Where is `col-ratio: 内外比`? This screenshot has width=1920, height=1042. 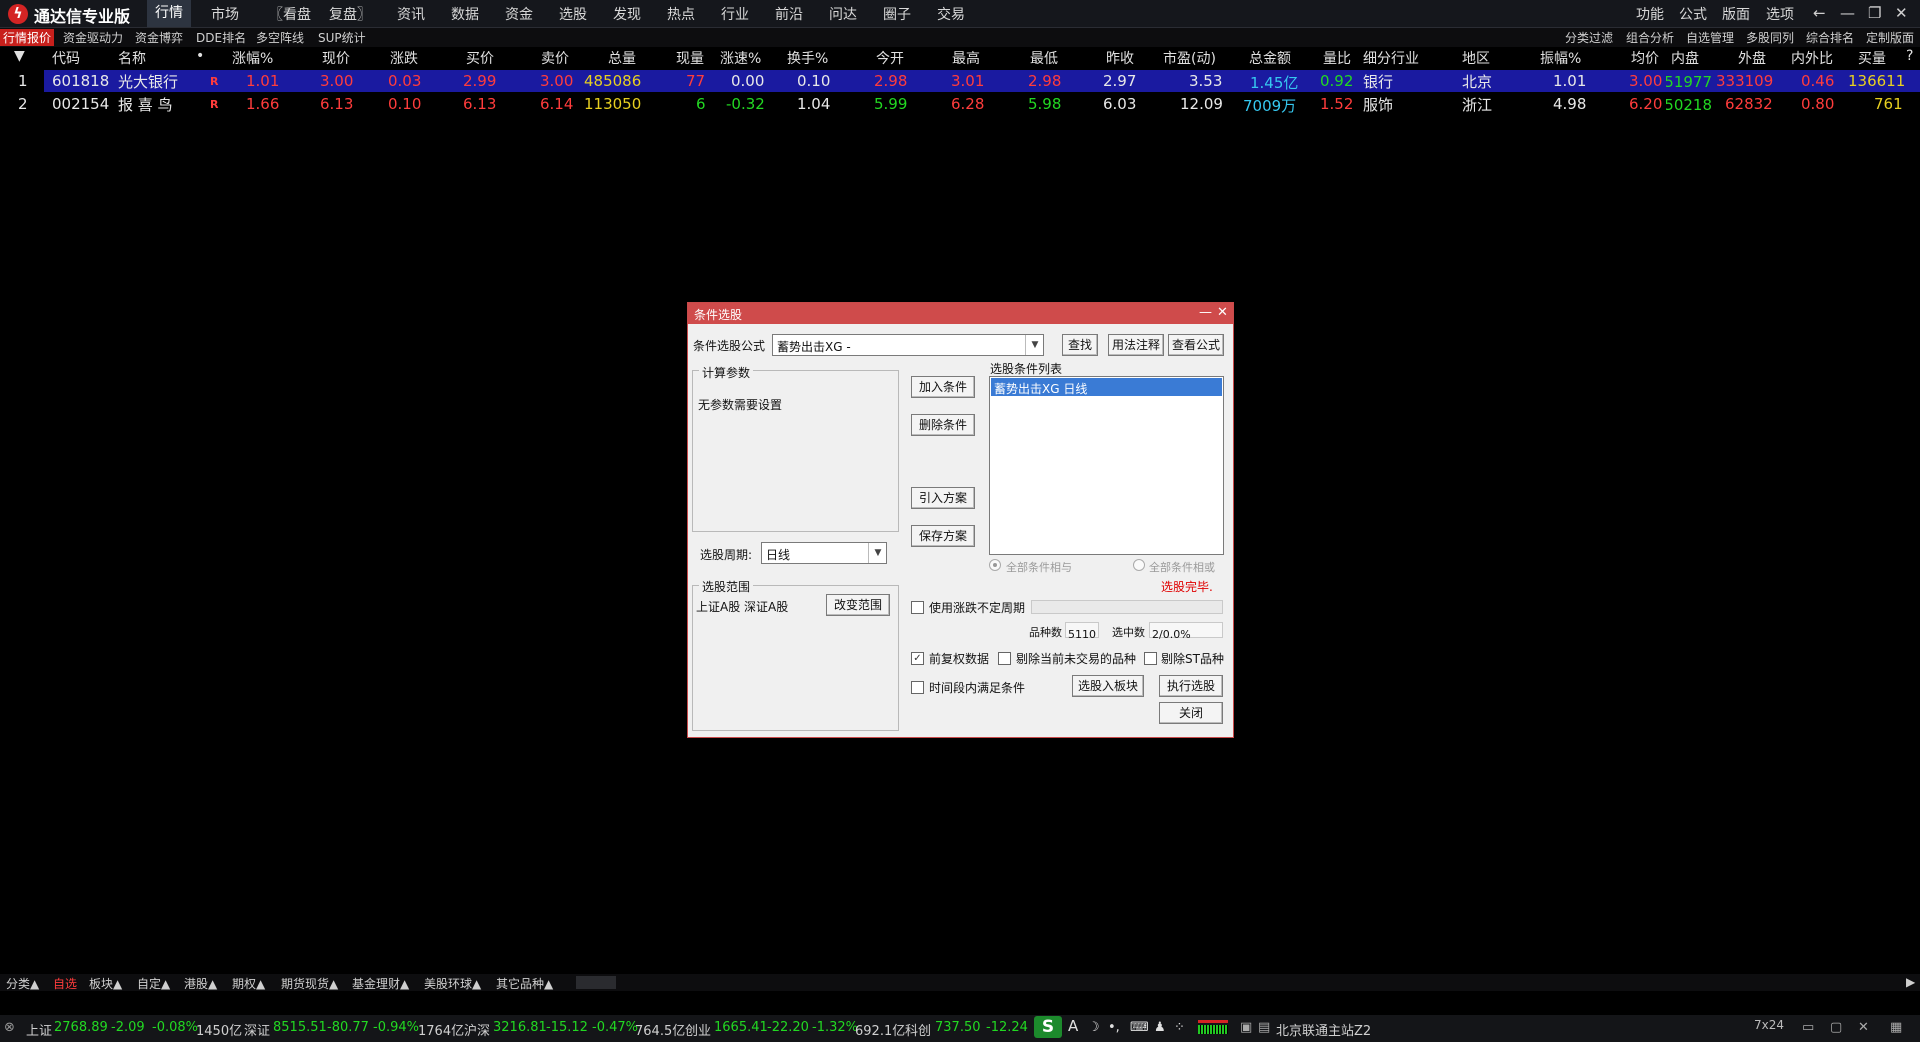 col-ratio: 内外比 is located at coordinates (1812, 58).